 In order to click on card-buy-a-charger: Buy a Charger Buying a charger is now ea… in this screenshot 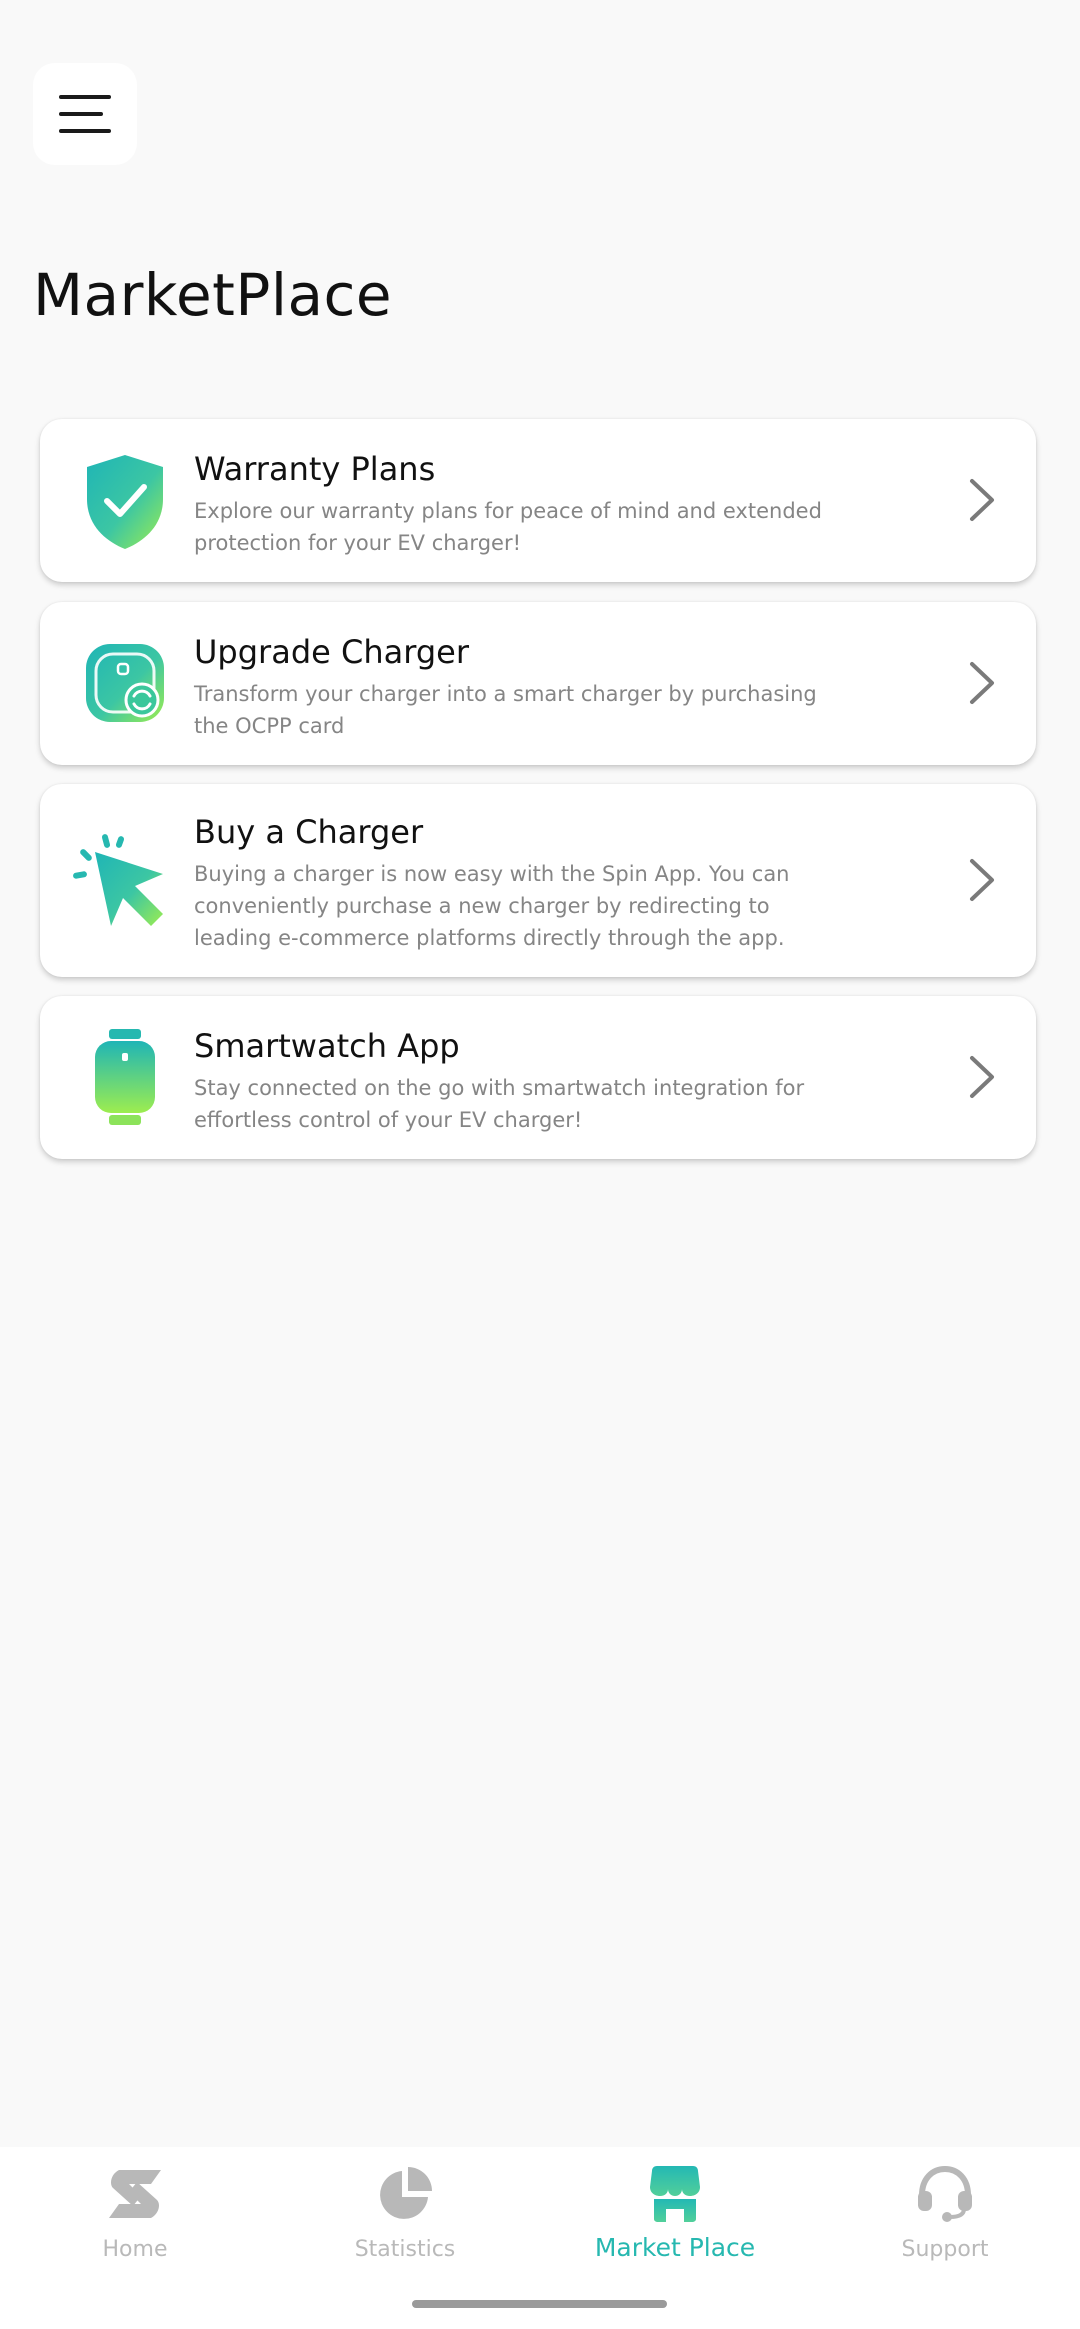, I will do `click(538, 880)`.